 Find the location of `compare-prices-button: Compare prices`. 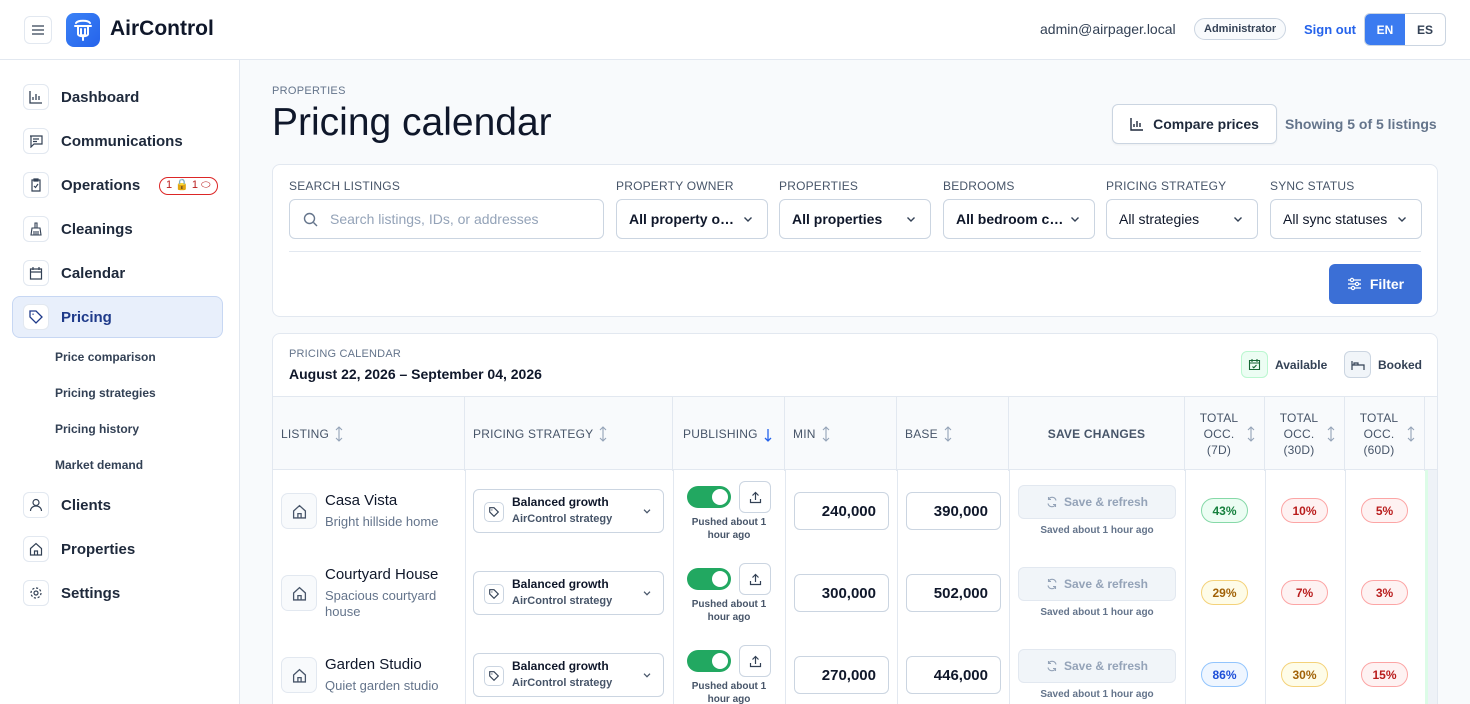

compare-prices-button: Compare prices is located at coordinates (1194, 124).